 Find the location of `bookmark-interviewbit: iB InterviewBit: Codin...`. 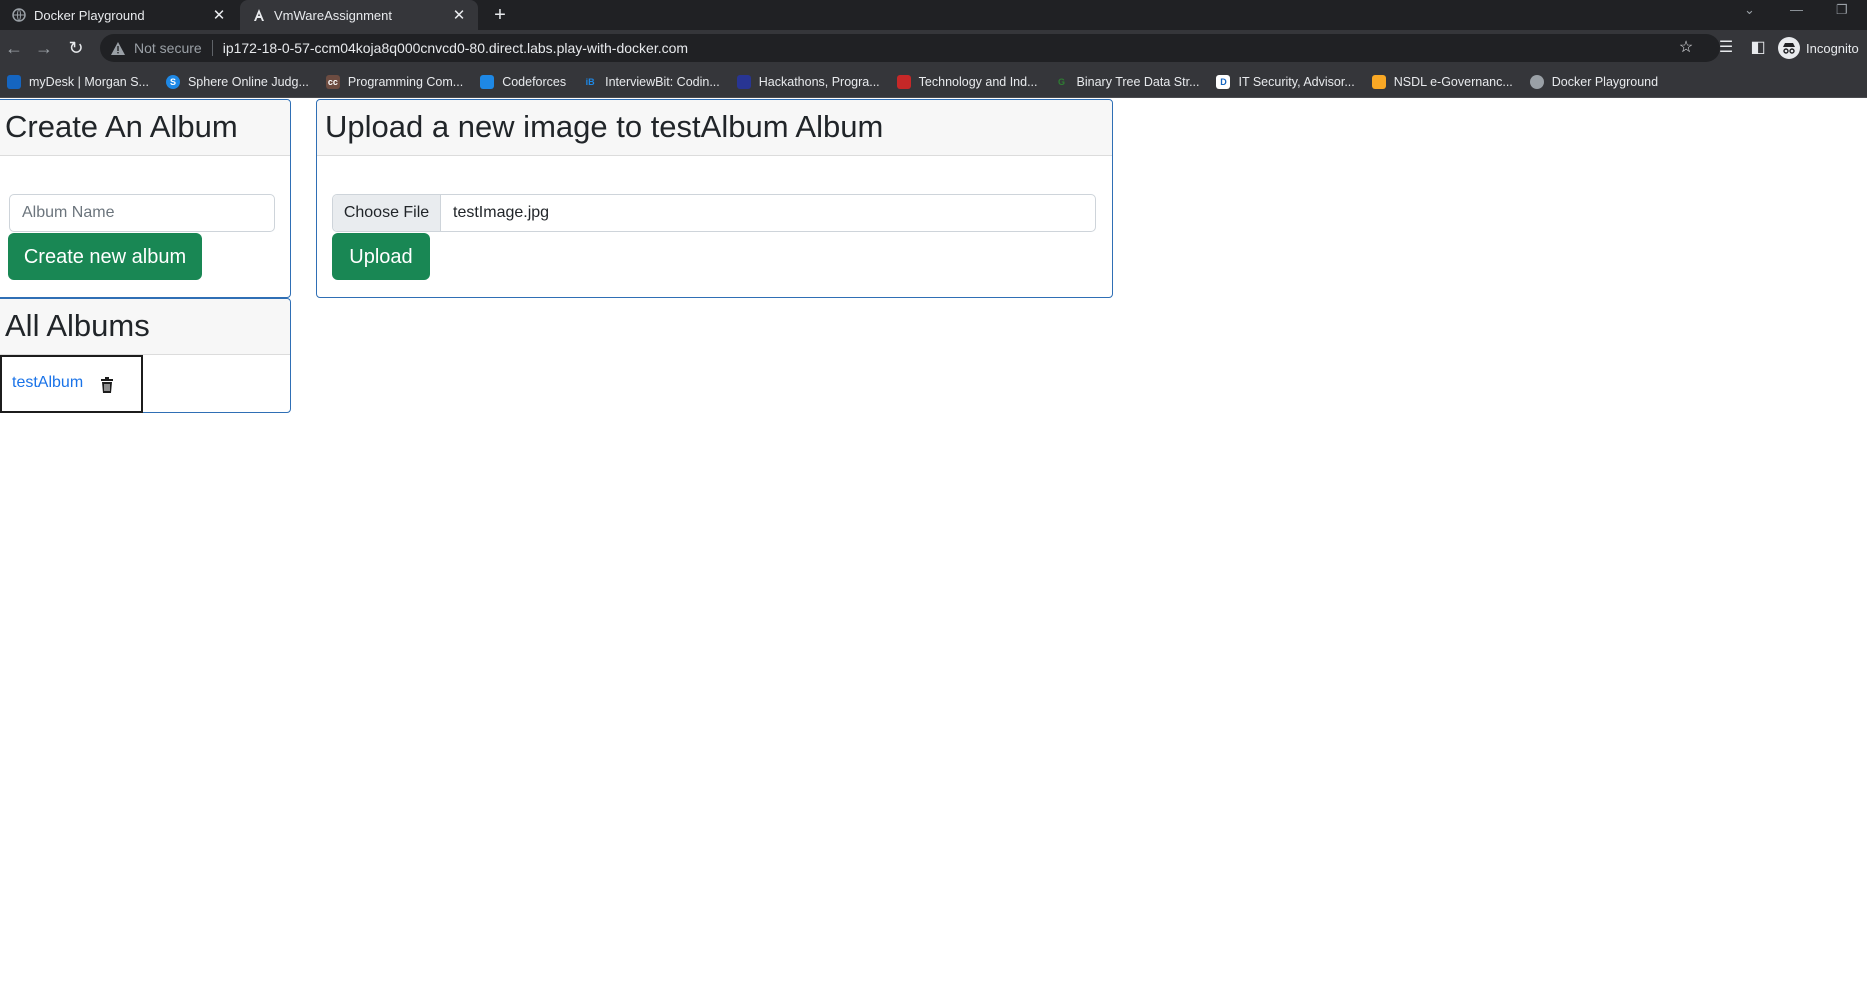

bookmark-interviewbit: iB InterviewBit: Codin... is located at coordinates (651, 82).